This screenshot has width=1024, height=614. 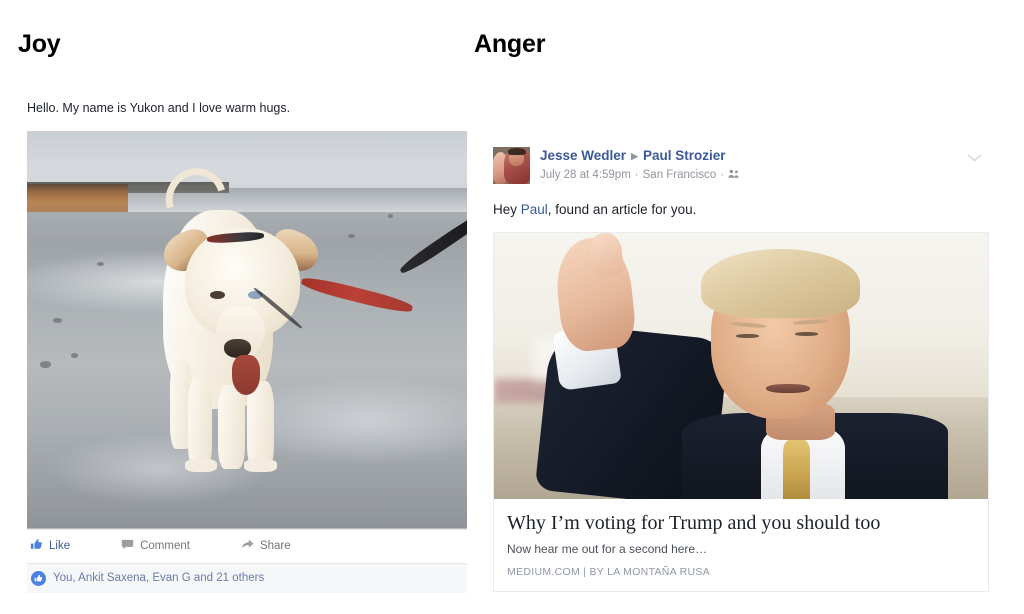 I want to click on comment-button-label: Comment, so click(x=165, y=546).